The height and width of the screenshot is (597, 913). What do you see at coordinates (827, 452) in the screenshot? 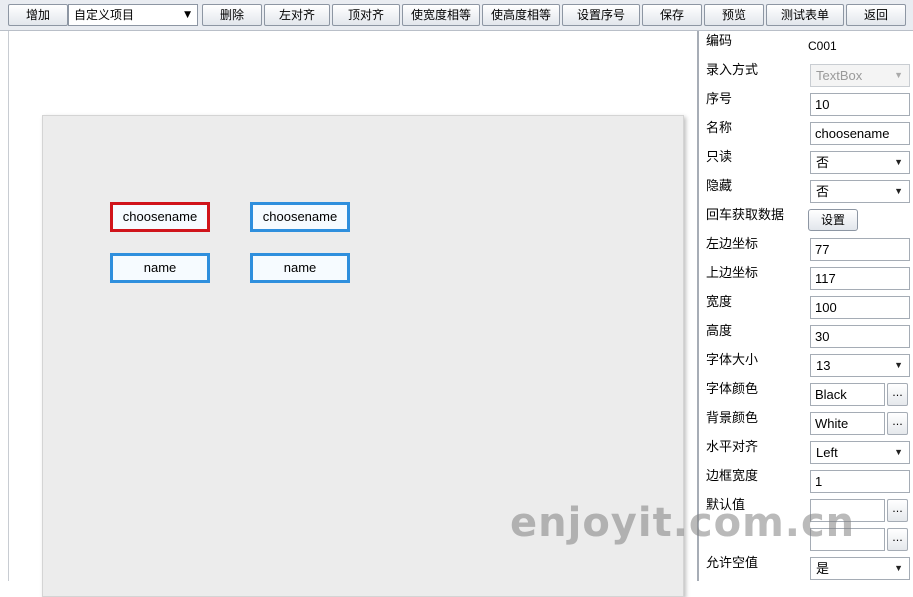
I see `horizontal-align-value: Left` at bounding box center [827, 452].